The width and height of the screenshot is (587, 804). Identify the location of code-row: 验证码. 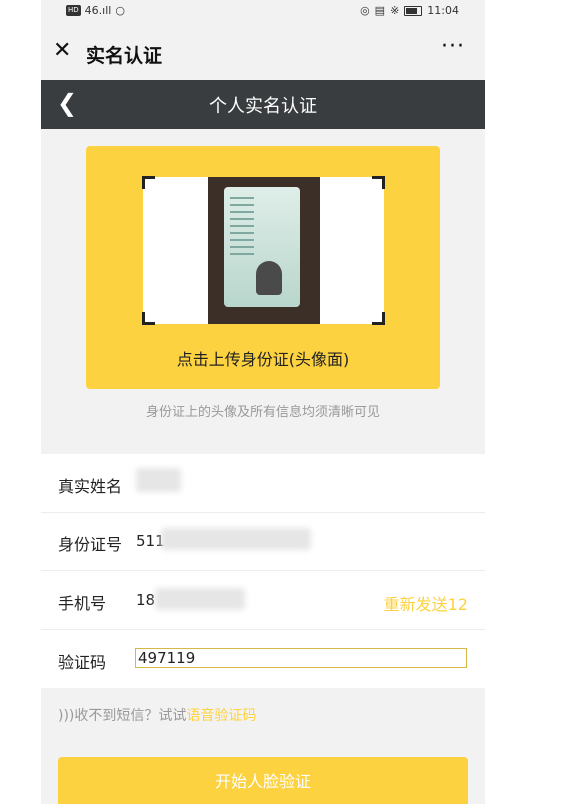
(263, 659).